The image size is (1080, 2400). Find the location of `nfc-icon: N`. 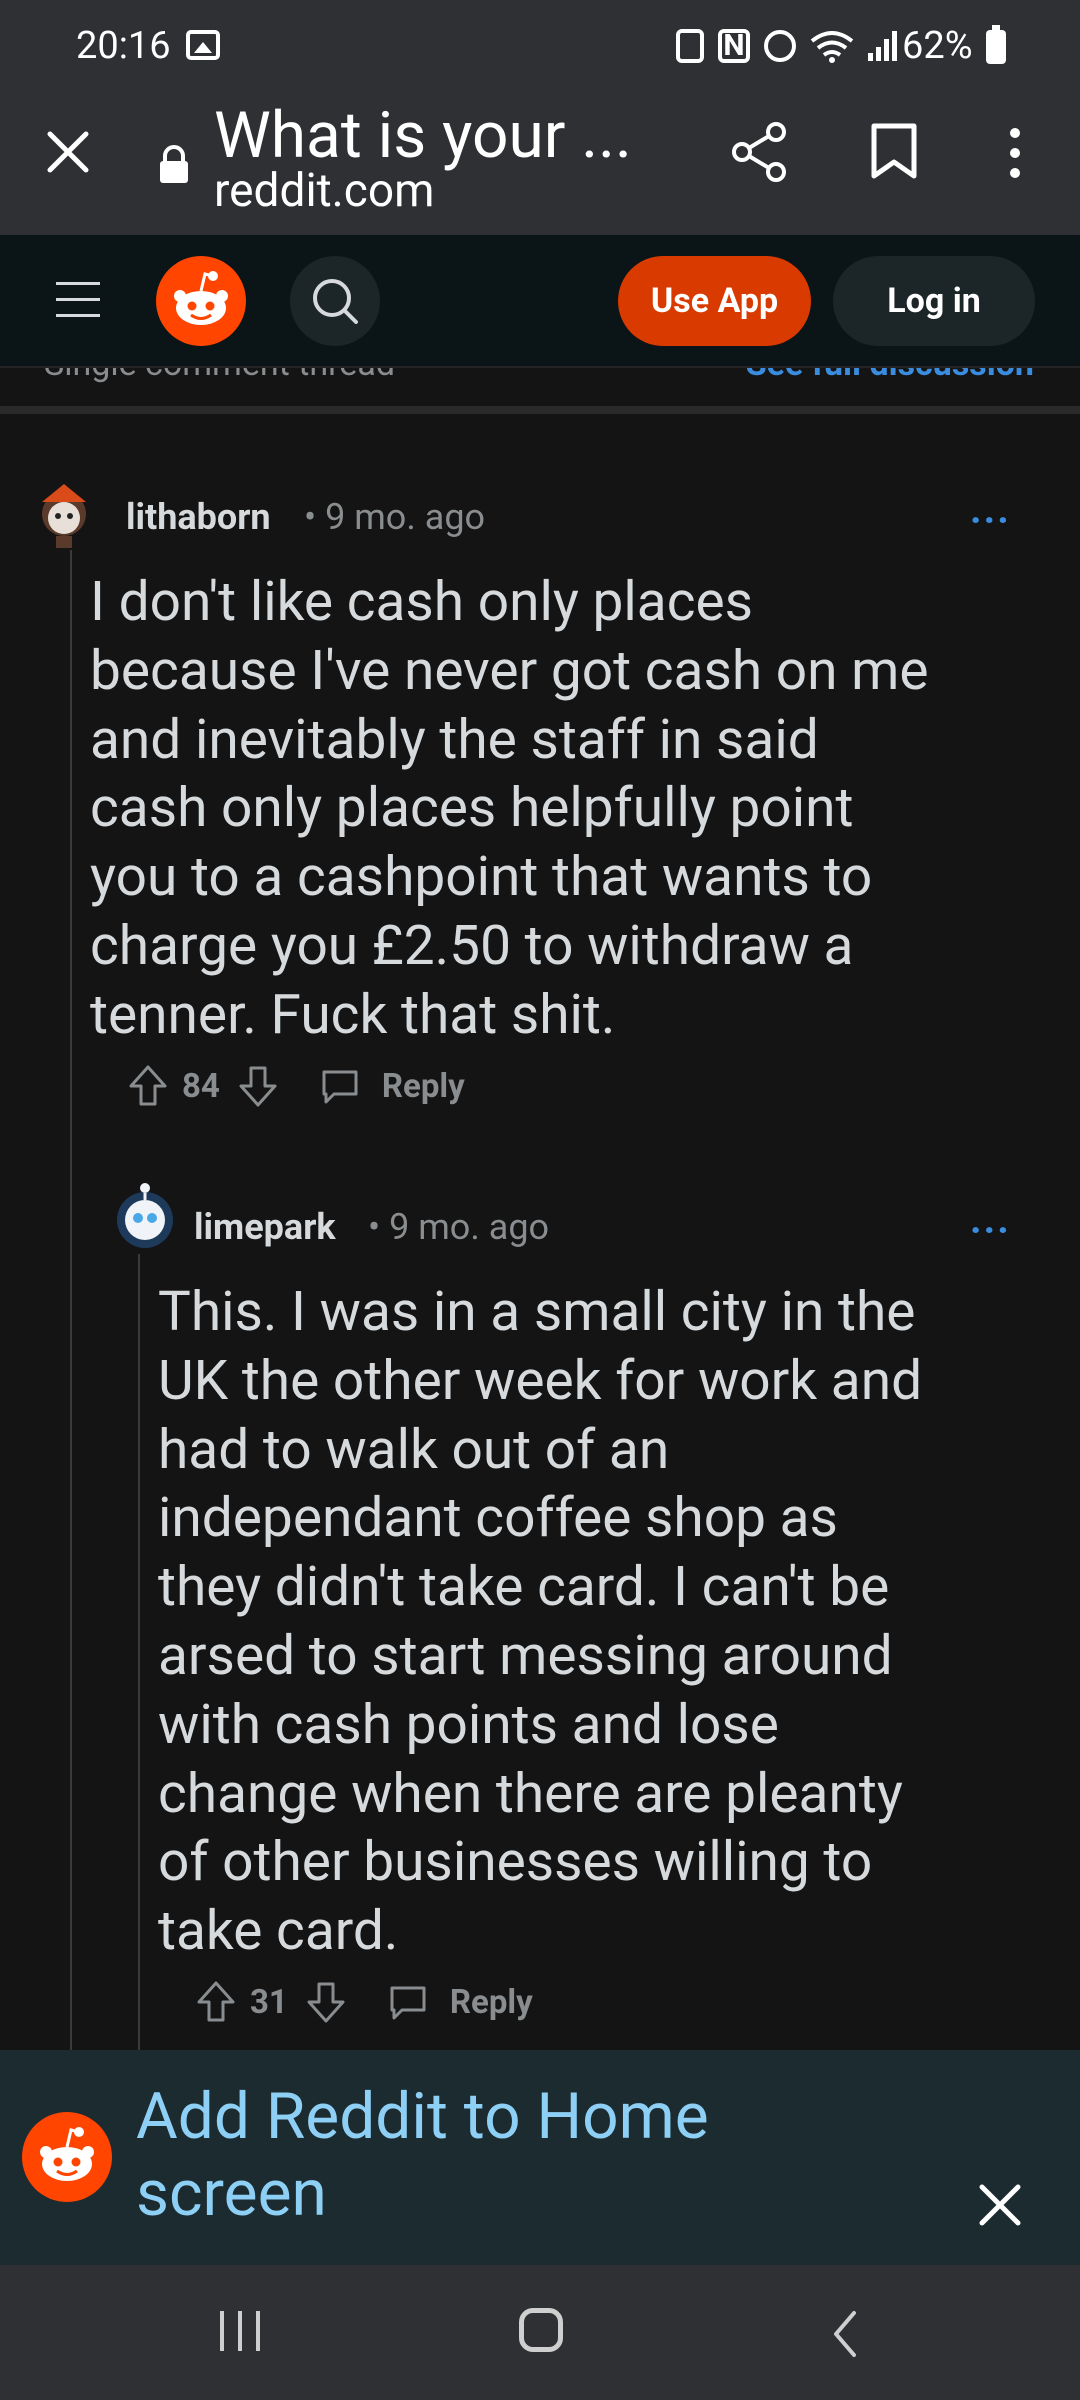

nfc-icon: N is located at coordinates (734, 46).